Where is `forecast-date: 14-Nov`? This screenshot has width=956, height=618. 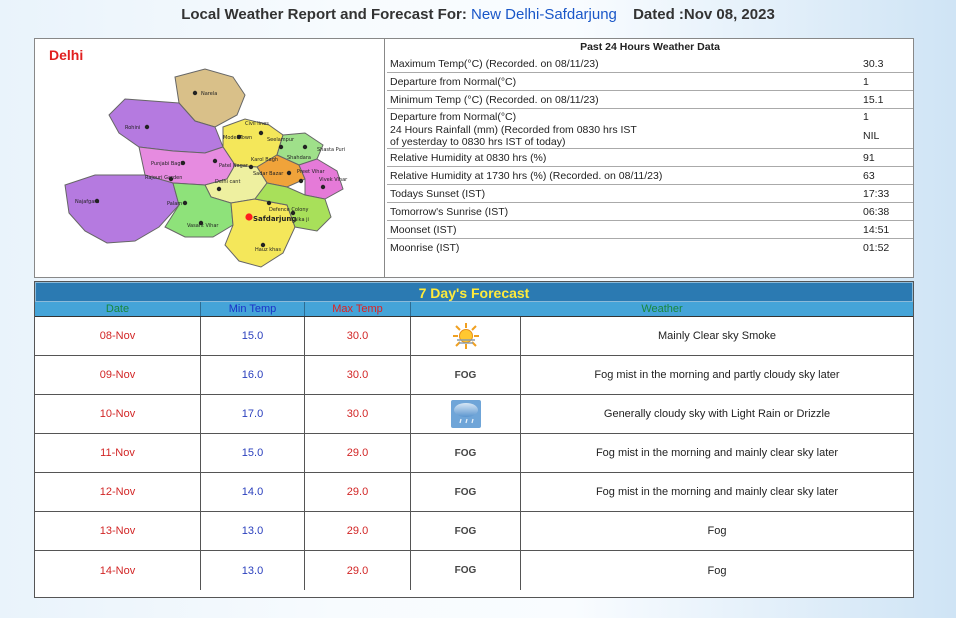 forecast-date: 14-Nov is located at coordinates (118, 570).